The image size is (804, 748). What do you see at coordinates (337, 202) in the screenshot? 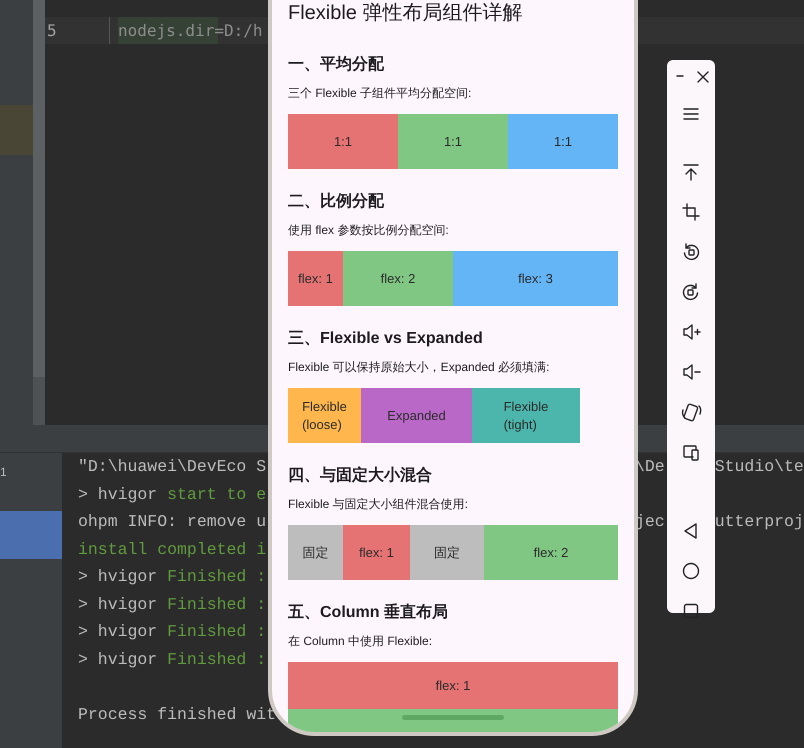
I see `section-heading: 二、比例分配` at bounding box center [337, 202].